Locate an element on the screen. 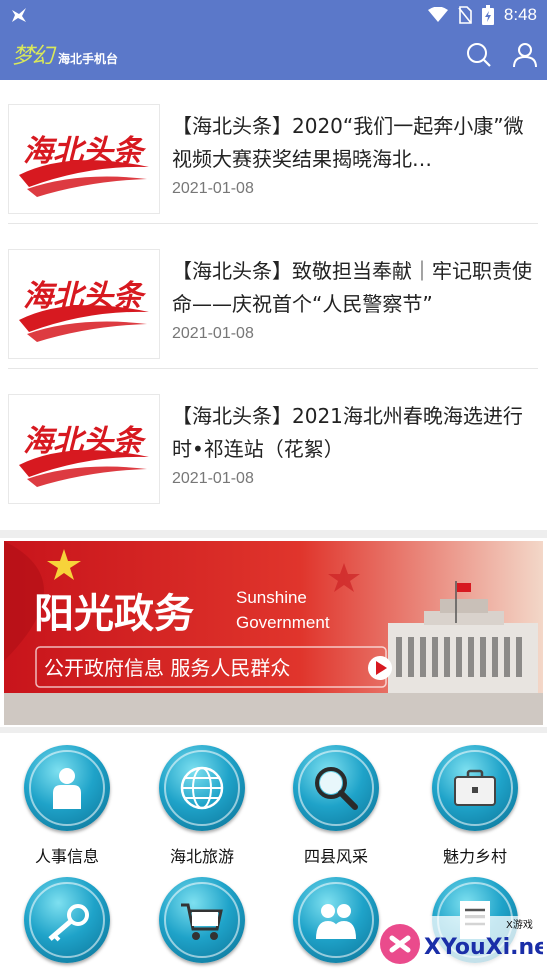 Image resolution: width=547 pixels, height=974 pixels. app-bar: 梦幻 海北手机台 is located at coordinates (273, 55).